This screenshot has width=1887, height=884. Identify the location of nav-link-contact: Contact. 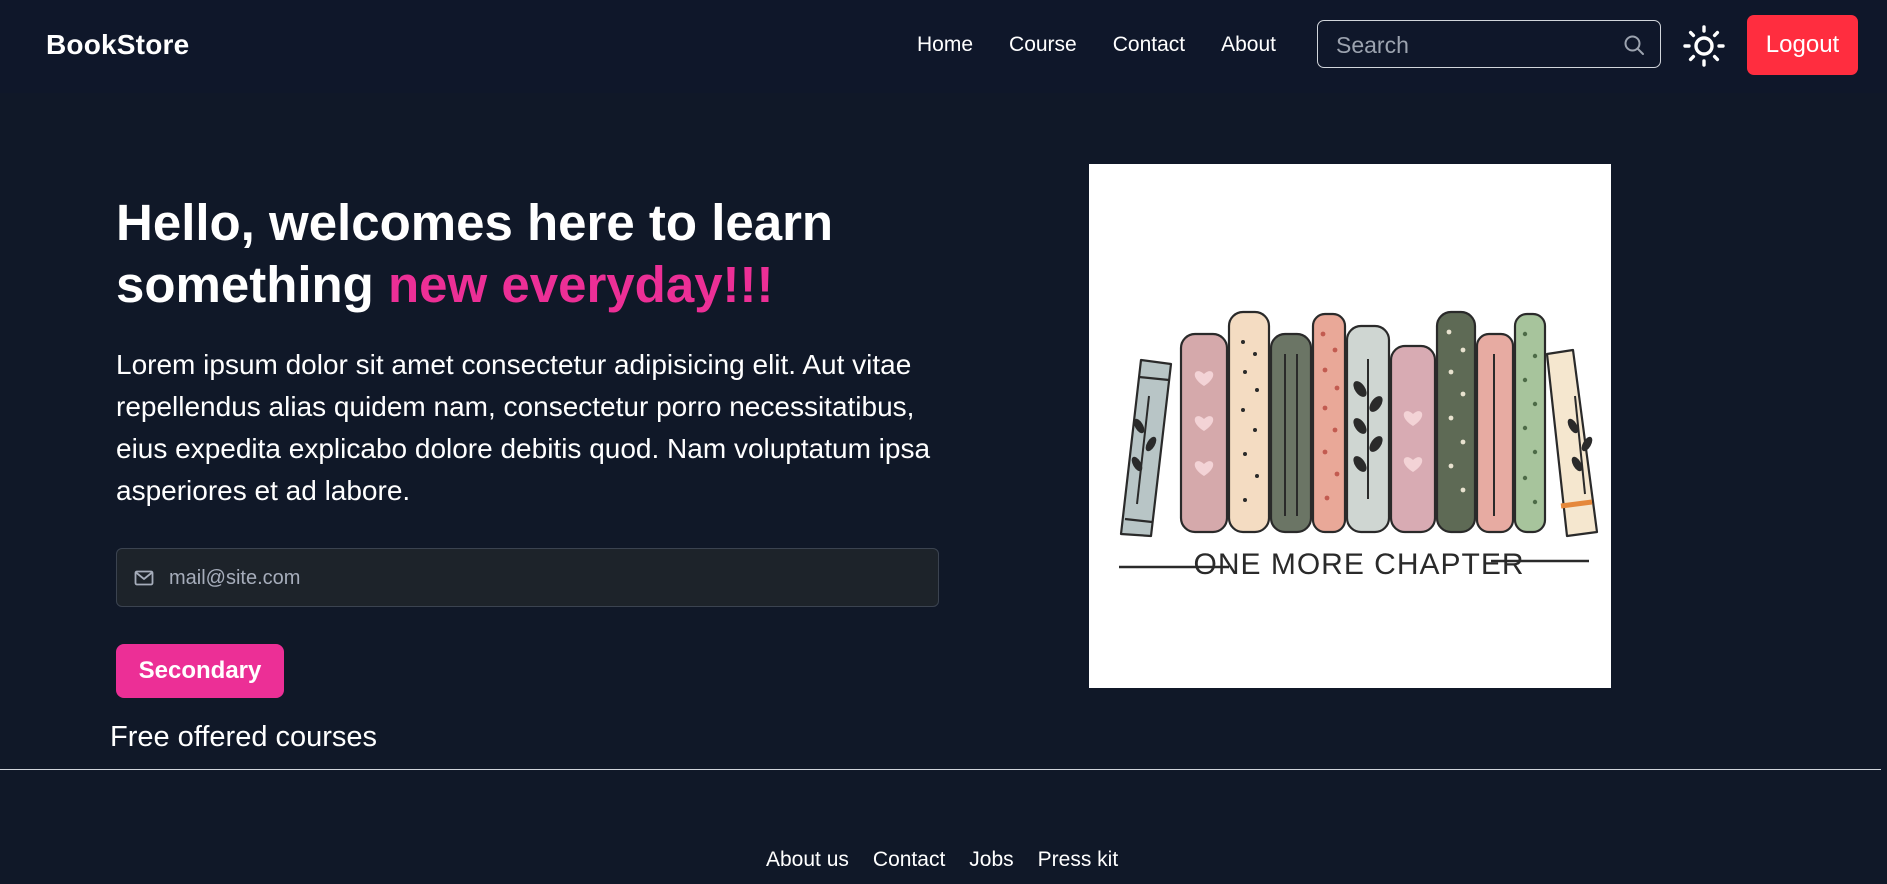
(1149, 45).